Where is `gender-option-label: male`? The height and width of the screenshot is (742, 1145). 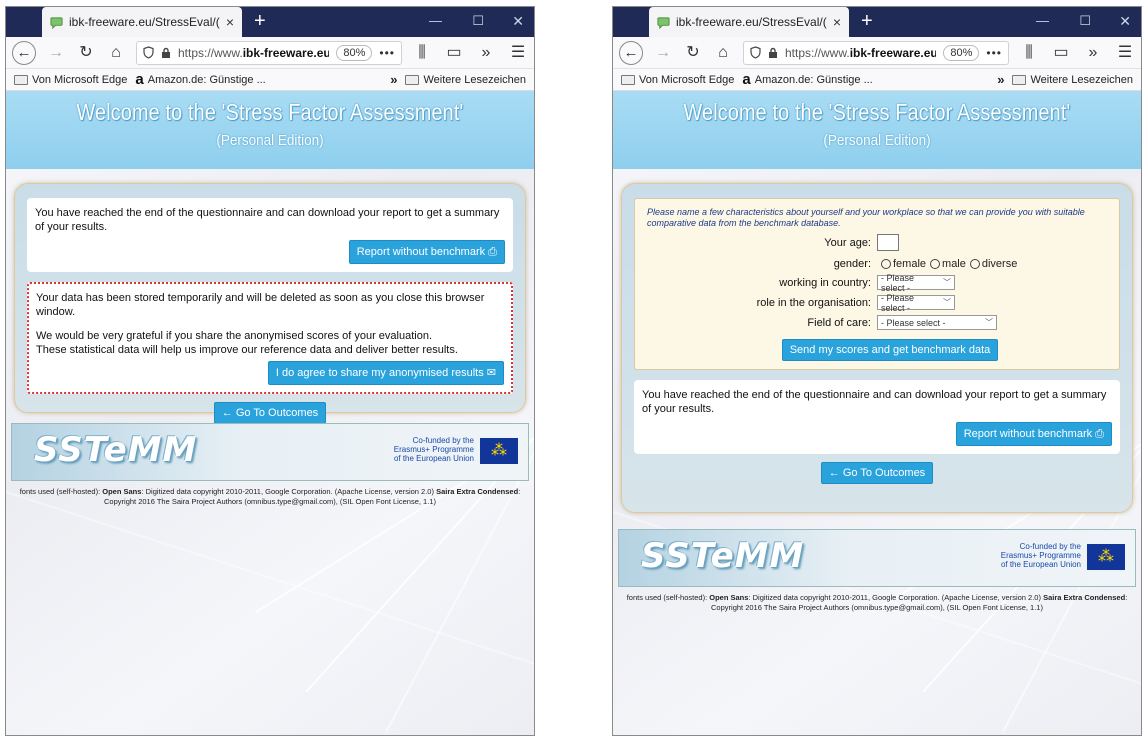 gender-option-label: male is located at coordinates (954, 264).